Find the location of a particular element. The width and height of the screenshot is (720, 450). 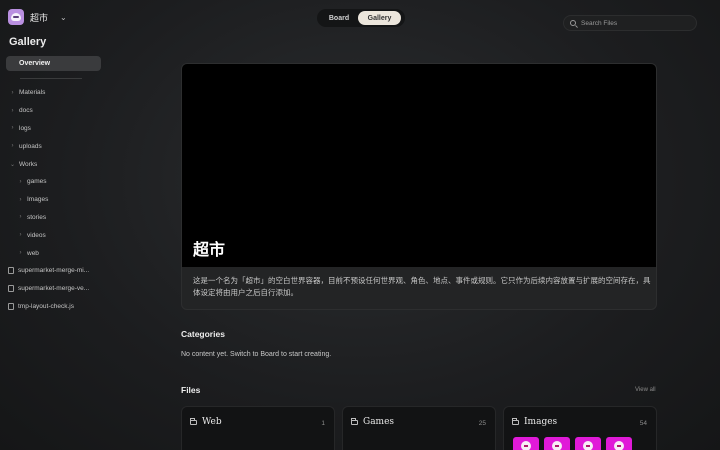

sidebar-tree-item: › logs is located at coordinates (54, 129).